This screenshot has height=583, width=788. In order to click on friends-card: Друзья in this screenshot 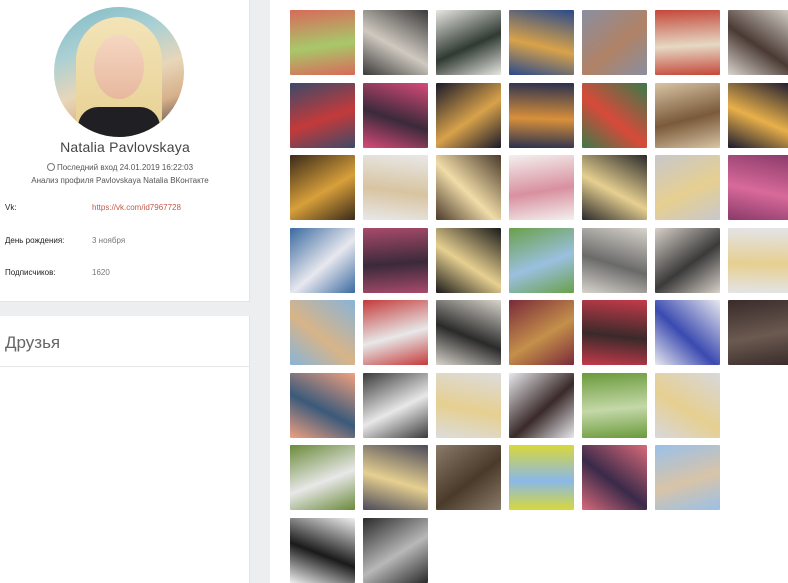, I will do `click(125, 449)`.